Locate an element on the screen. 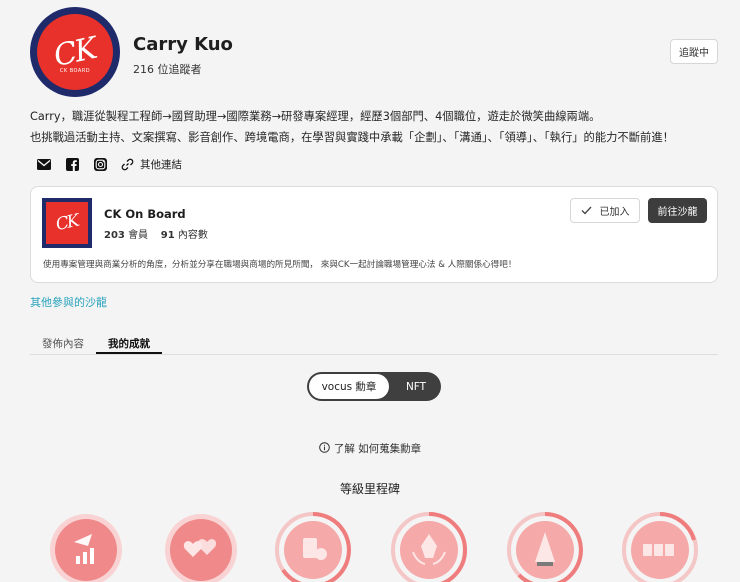 The width and height of the screenshot is (740, 582). avatar: CK CK BOARD is located at coordinates (75, 52).